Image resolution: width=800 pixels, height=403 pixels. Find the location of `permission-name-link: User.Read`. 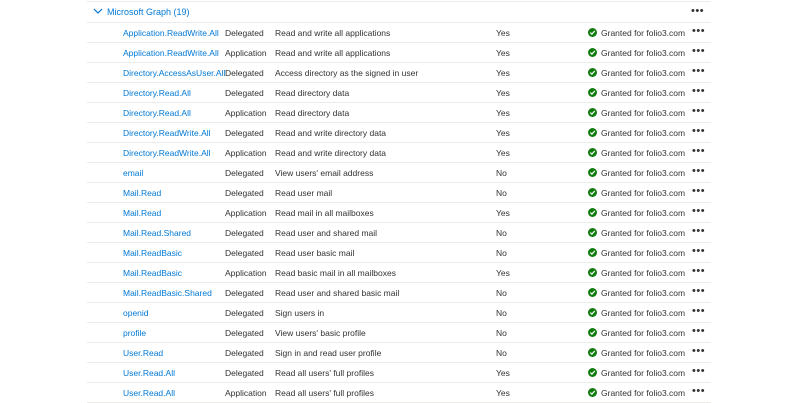

permission-name-link: User.Read is located at coordinates (143, 353).